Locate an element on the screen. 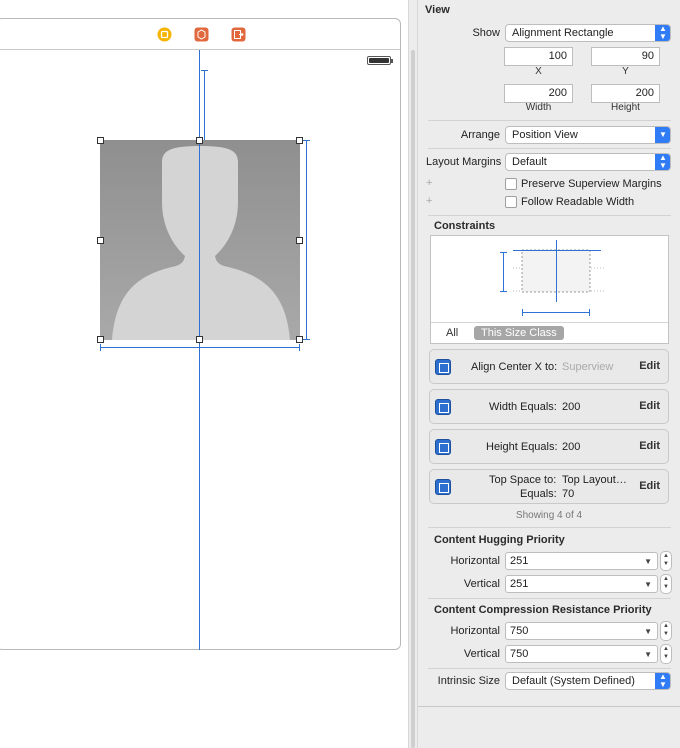  show-value: Alignment Rectangle is located at coordinates (563, 33).